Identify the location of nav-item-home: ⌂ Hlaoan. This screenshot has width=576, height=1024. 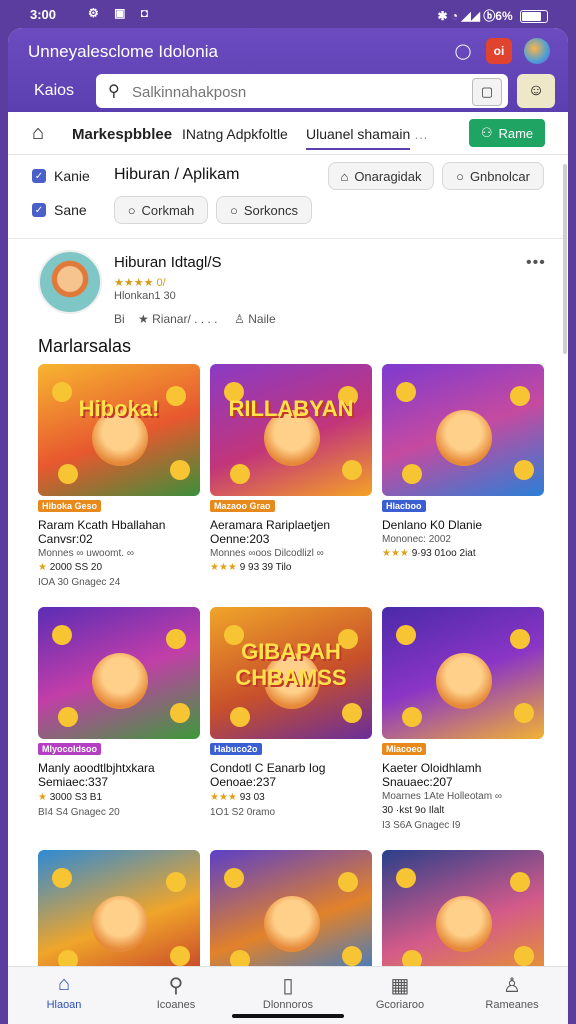
(64, 992).